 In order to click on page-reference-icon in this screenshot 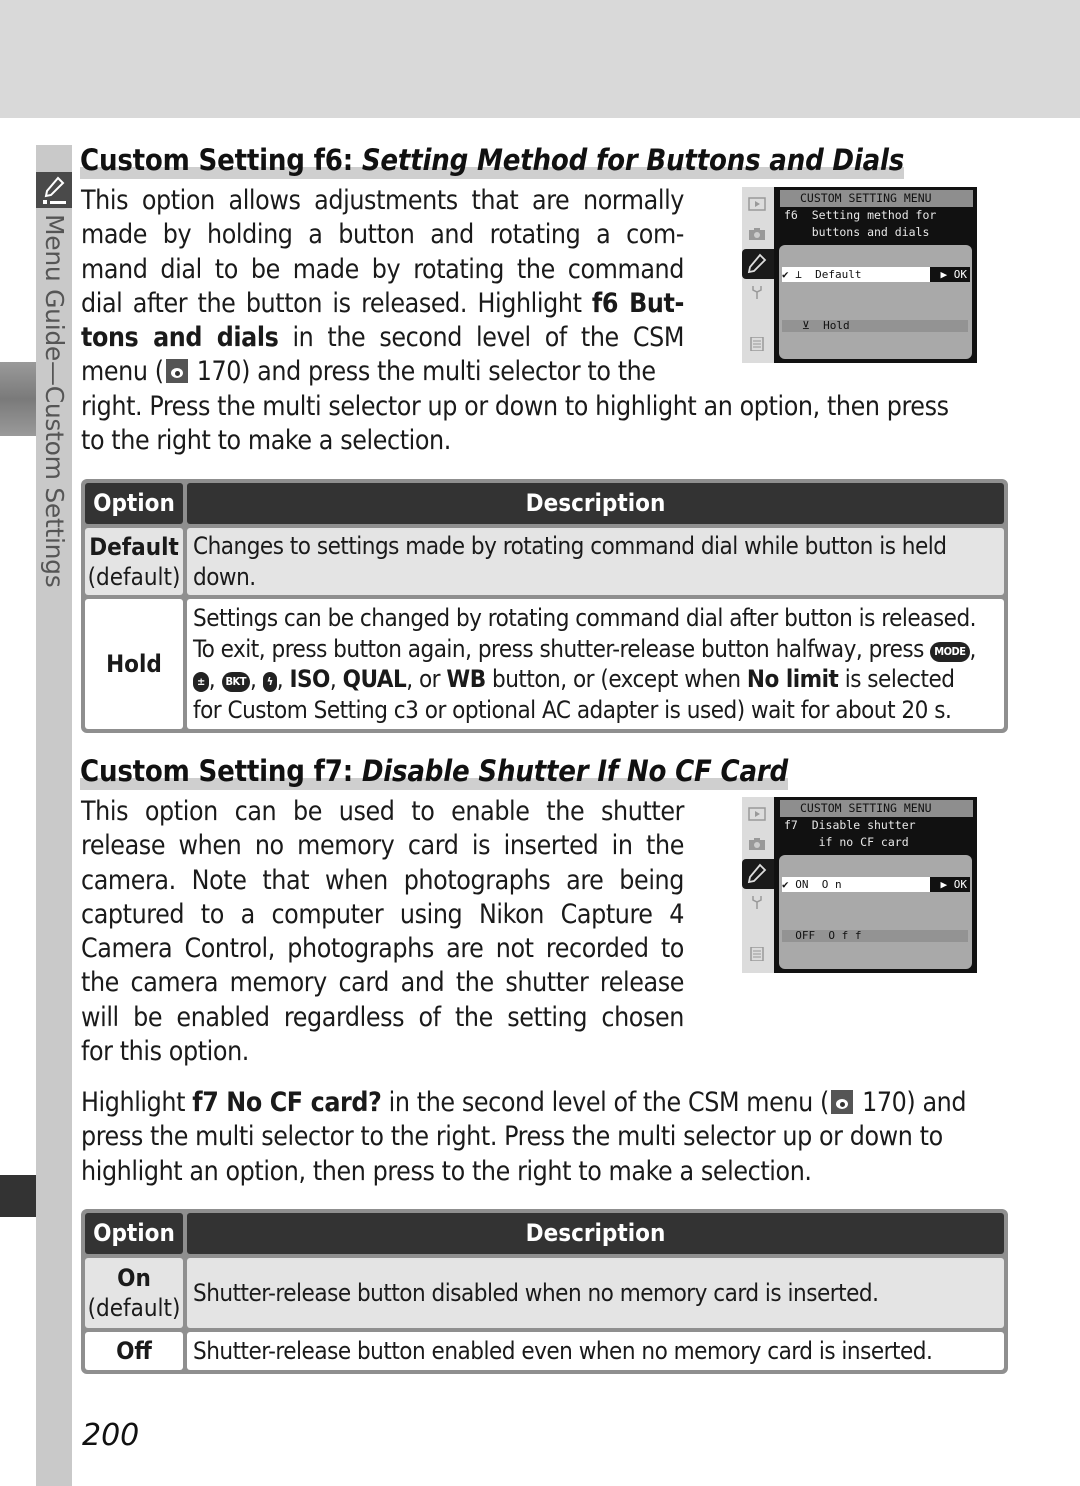, I will do `click(176, 371)`.